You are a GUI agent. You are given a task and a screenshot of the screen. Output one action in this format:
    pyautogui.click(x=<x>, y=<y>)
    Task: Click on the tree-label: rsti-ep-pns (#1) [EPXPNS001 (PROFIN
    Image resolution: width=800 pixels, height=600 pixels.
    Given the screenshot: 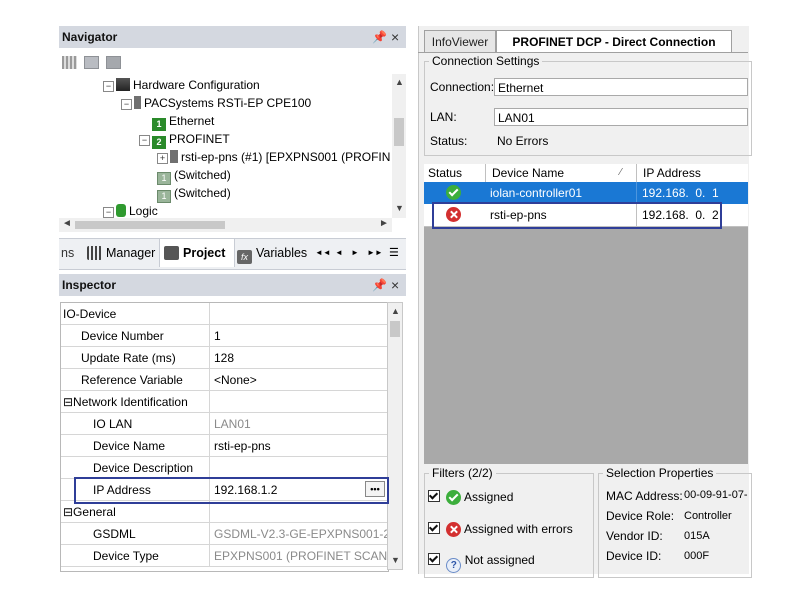 What is the action you would take?
    pyautogui.click(x=286, y=157)
    